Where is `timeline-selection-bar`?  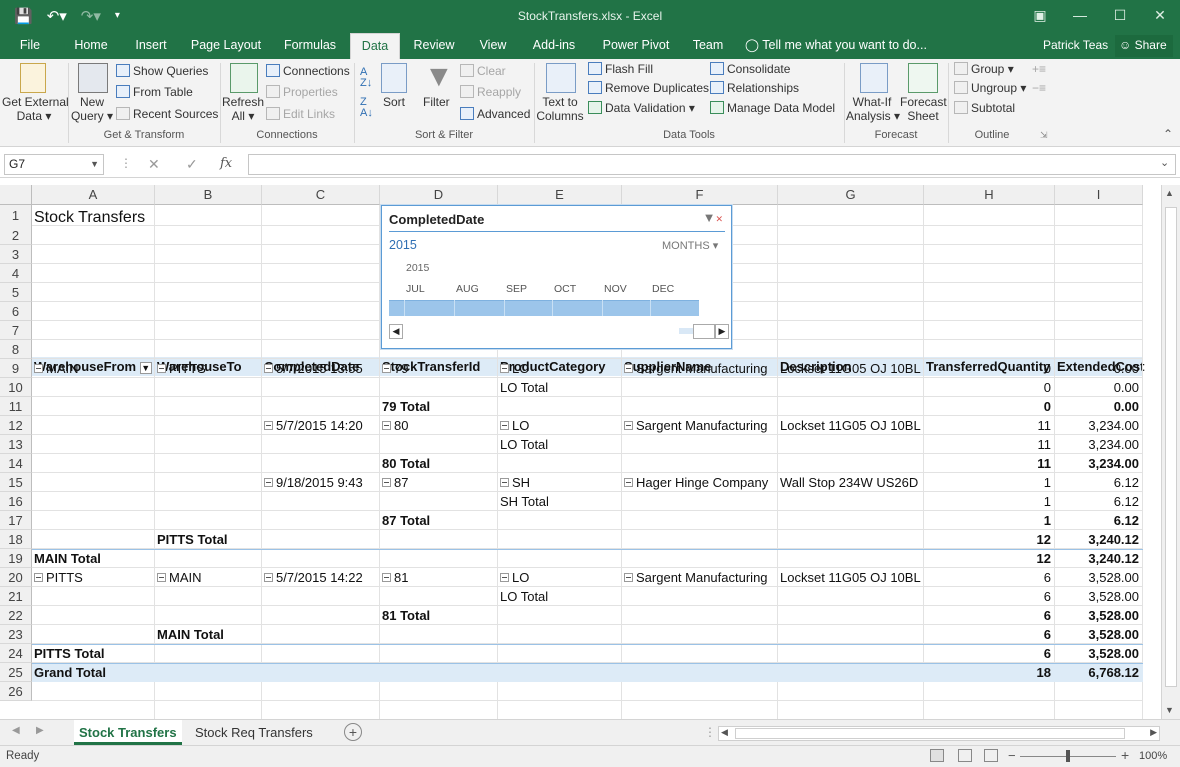 timeline-selection-bar is located at coordinates (544, 308).